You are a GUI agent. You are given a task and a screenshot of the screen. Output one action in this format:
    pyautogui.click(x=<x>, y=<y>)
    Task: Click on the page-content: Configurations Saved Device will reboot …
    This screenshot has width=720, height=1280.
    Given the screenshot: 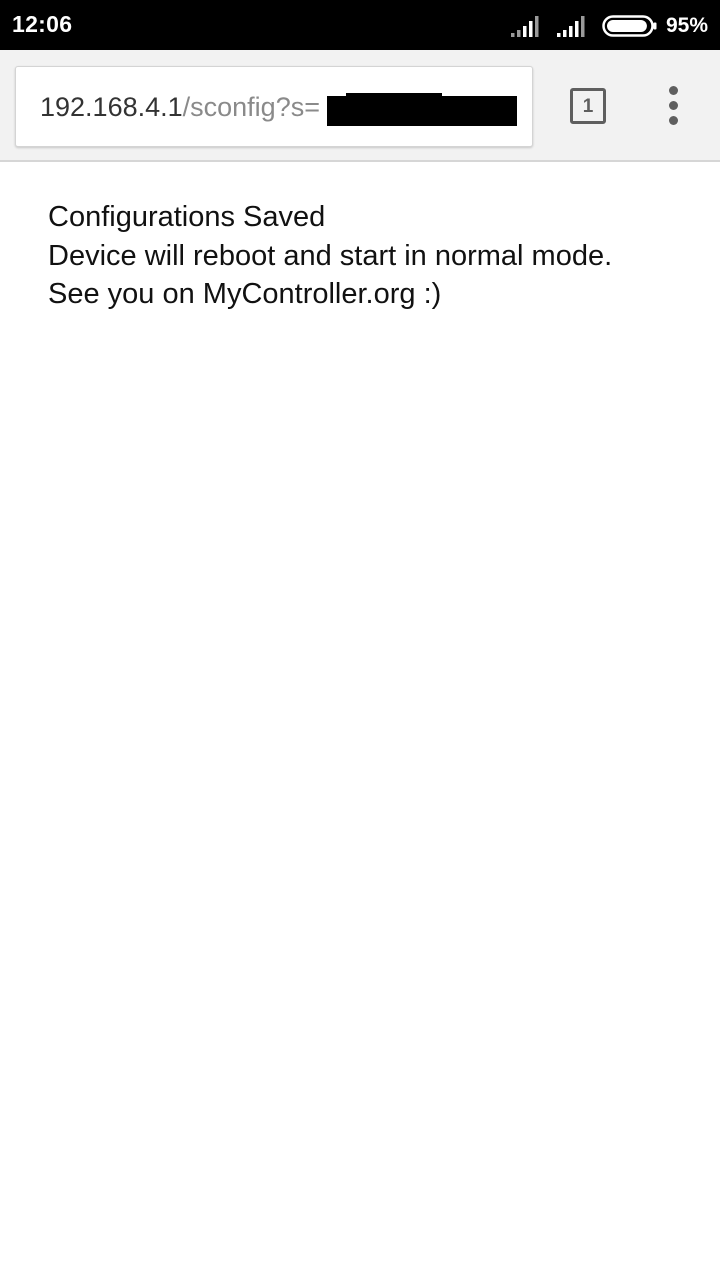 What is the action you would take?
    pyautogui.click(x=378, y=256)
    